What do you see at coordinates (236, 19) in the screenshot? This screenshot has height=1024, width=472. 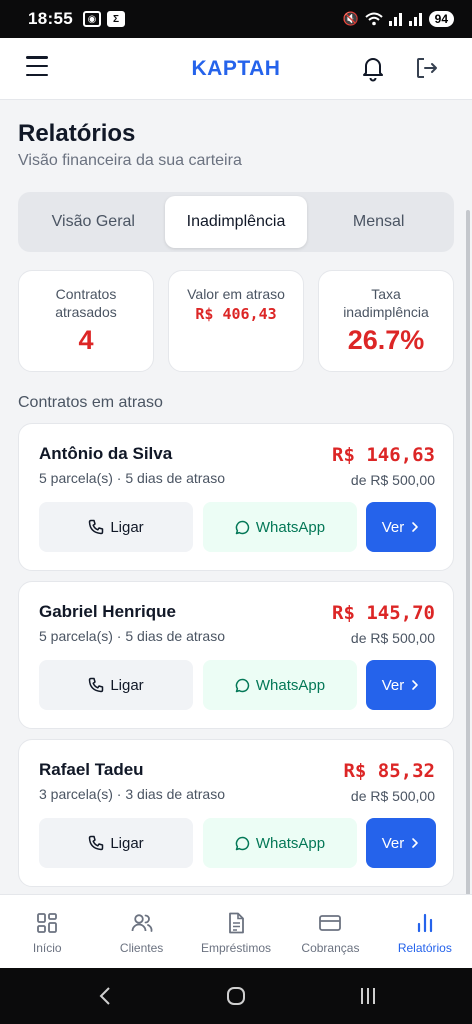 I see `status-bar: 18:55 ◉ Σ 🔇 94` at bounding box center [236, 19].